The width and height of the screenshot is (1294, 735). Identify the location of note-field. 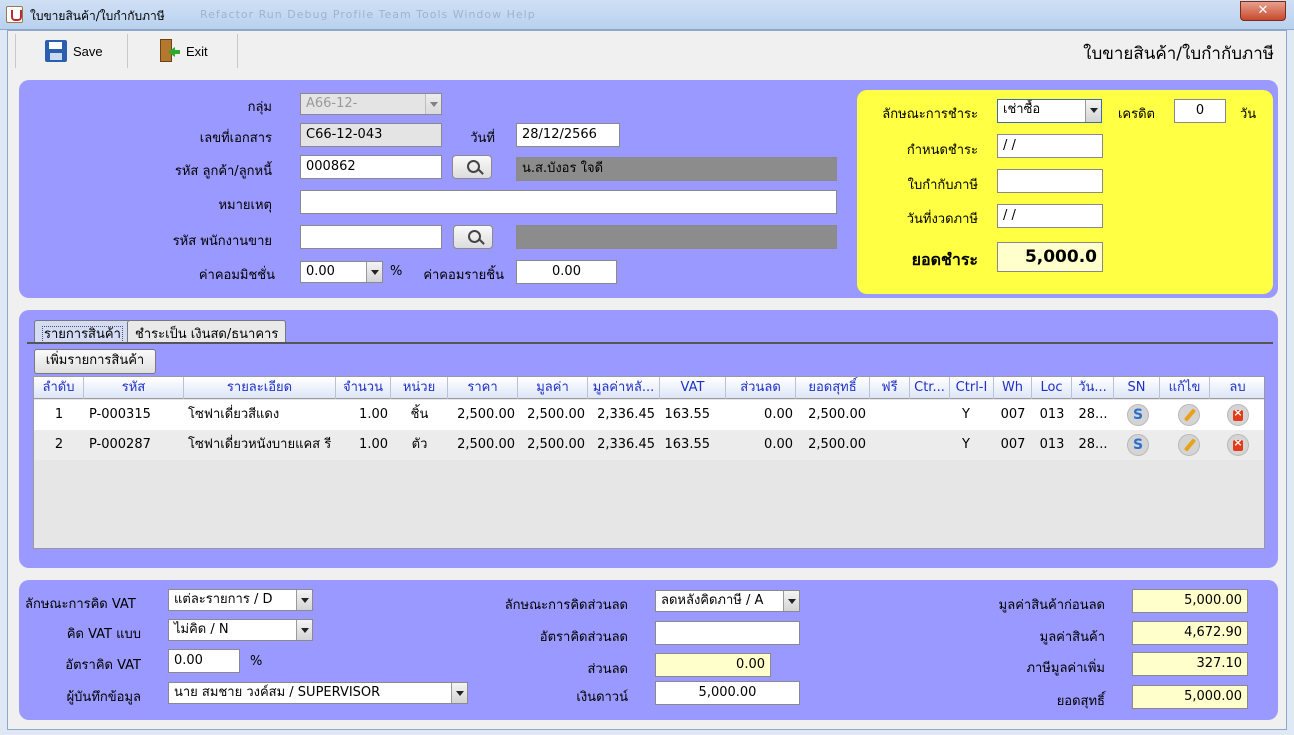
(568, 202).